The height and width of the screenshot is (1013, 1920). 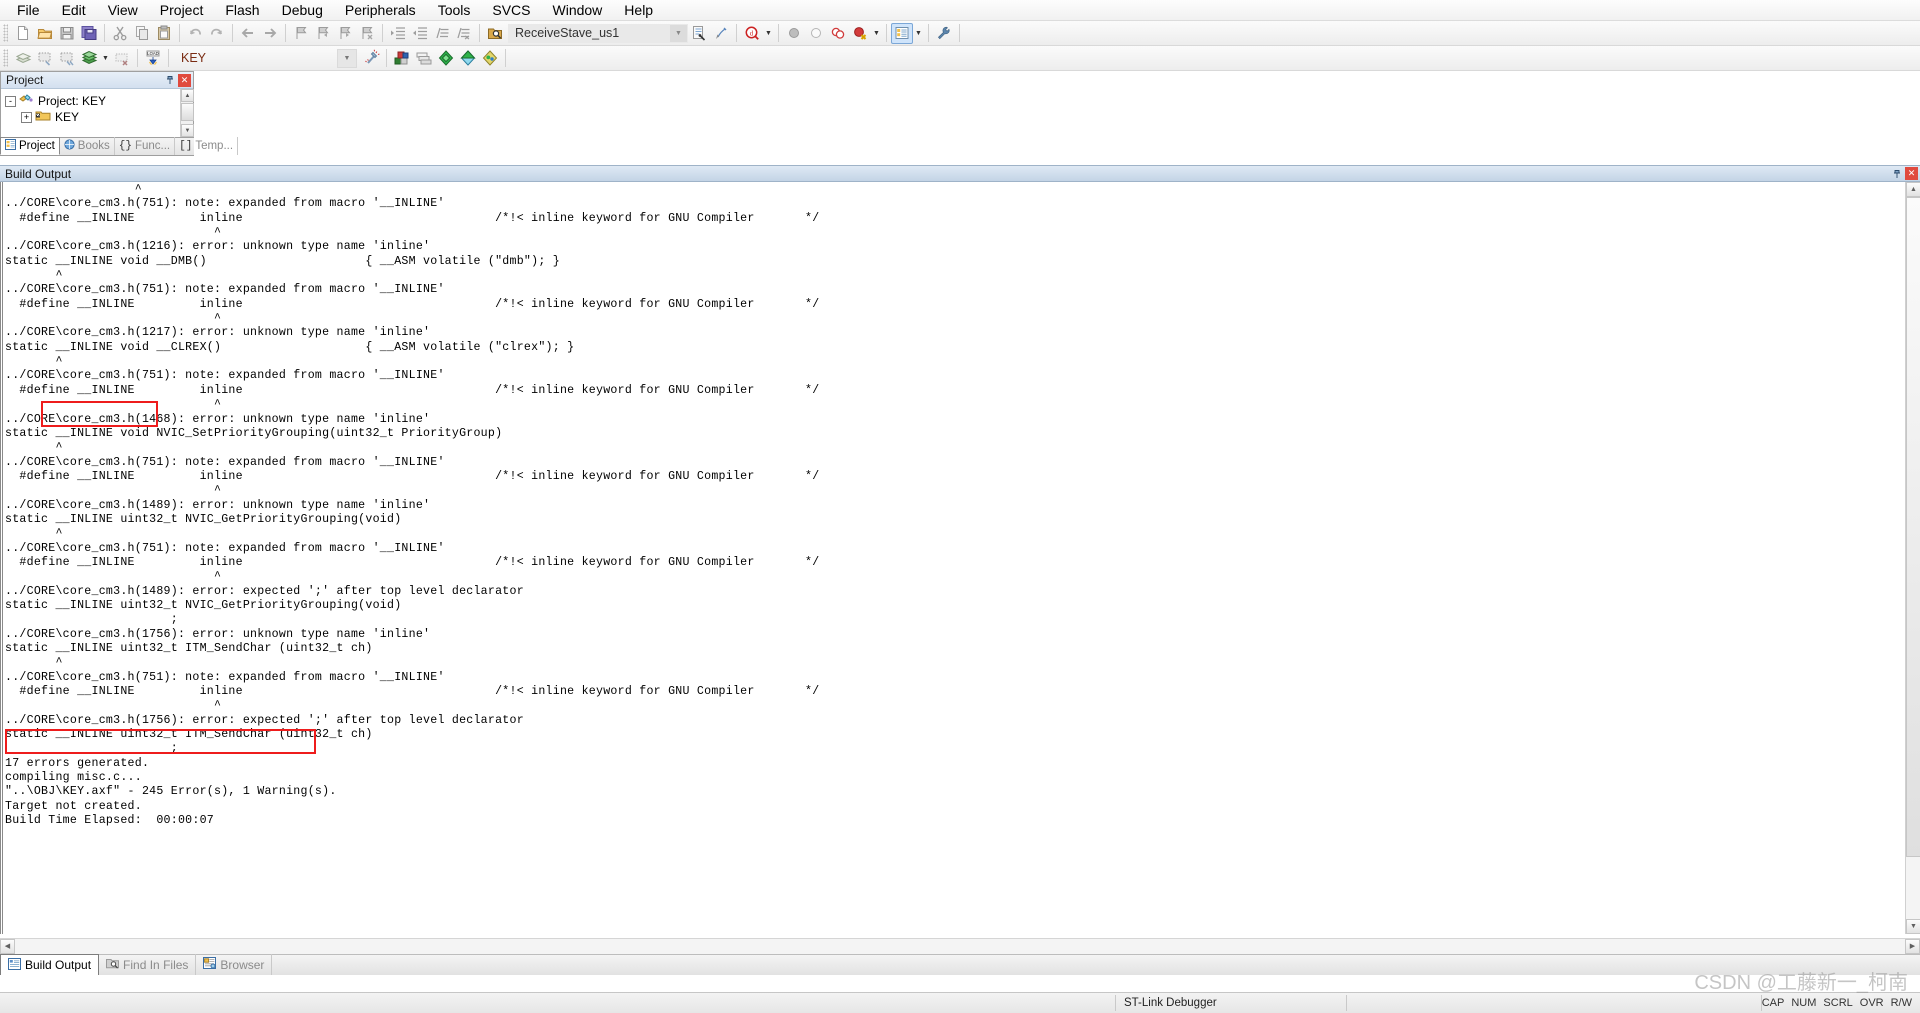 I want to click on bookmark-prev-icon, so click(x=323, y=33).